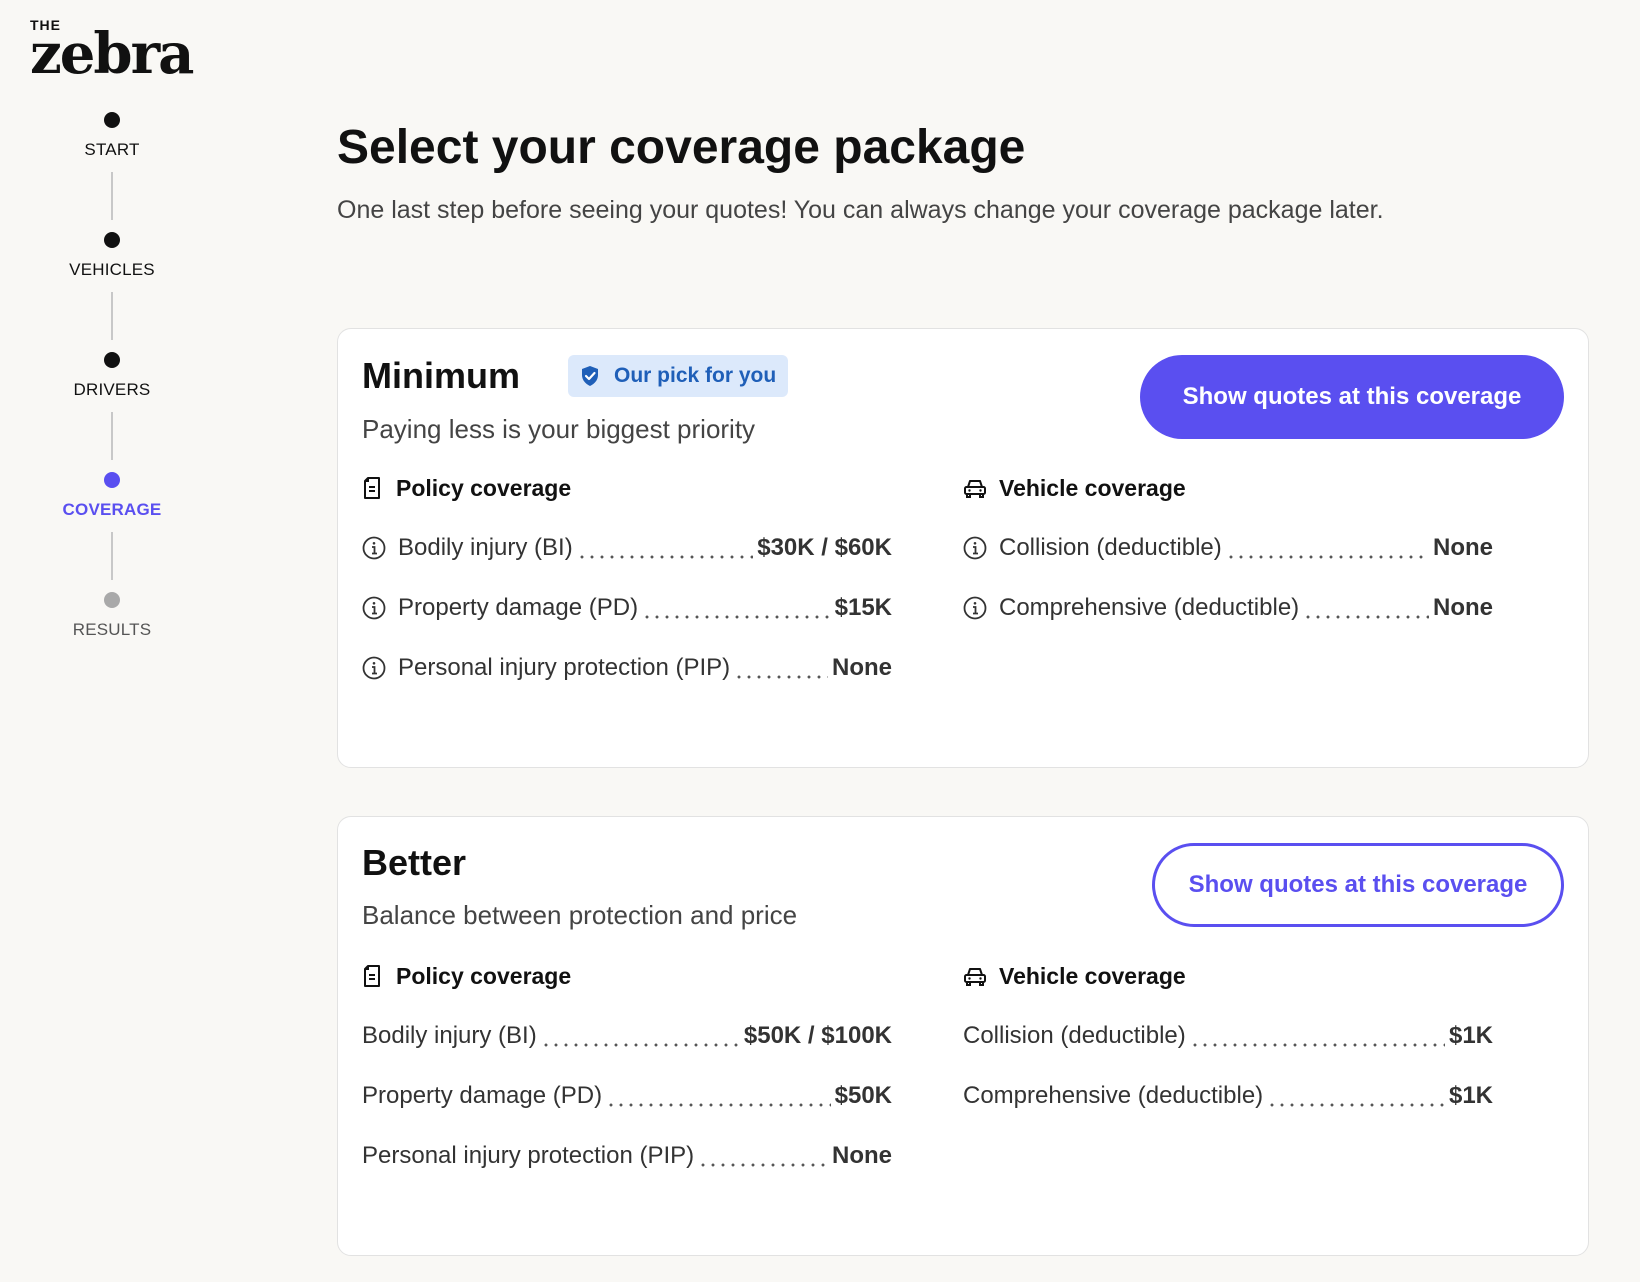 The width and height of the screenshot is (1640, 1282). What do you see at coordinates (111, 136) in the screenshot?
I see `step-start: START` at bounding box center [111, 136].